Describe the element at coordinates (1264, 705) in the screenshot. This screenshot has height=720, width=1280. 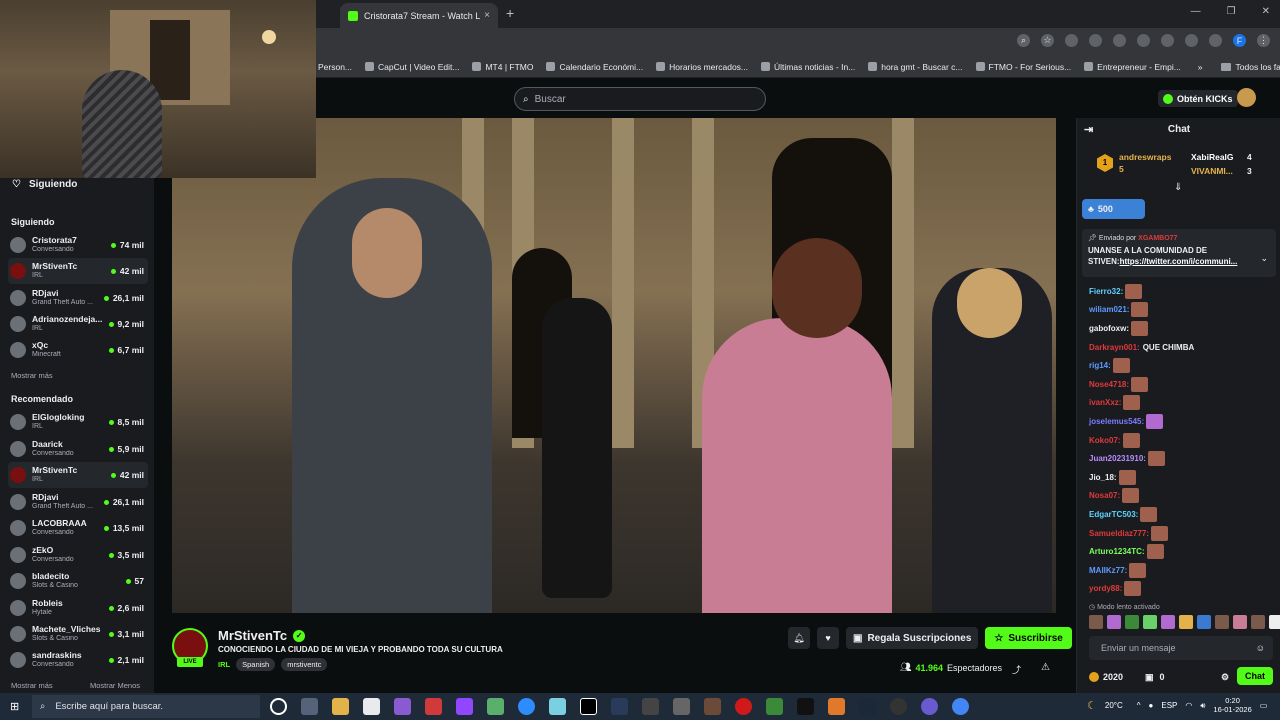
I see `notifications-icon: ▭` at that location.